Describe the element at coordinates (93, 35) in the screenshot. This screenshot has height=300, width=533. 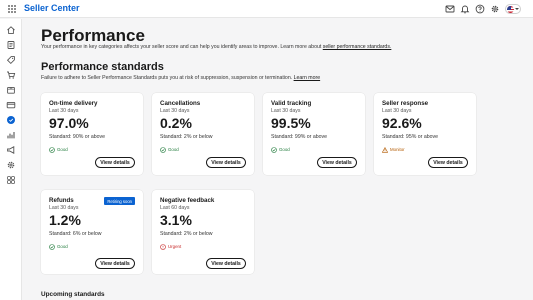
I see `page-title: Performance` at that location.